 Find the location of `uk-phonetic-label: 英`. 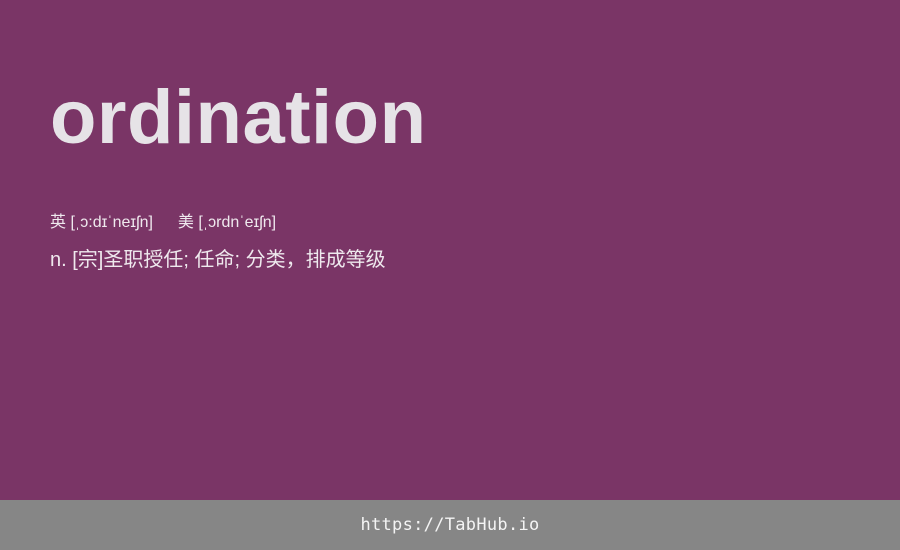

uk-phonetic-label: 英 is located at coordinates (58, 222).